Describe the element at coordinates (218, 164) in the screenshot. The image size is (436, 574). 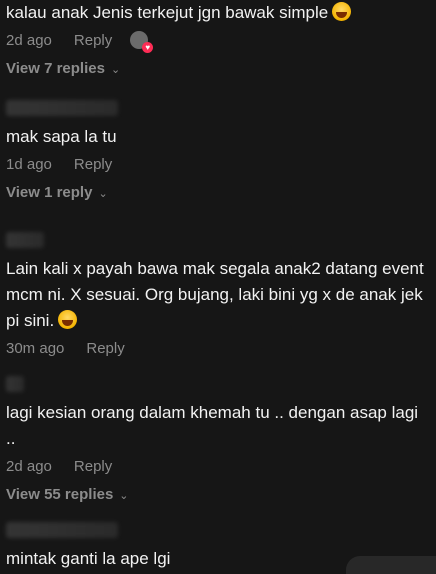
I see `comment-meta: 1d ago Reply` at that location.